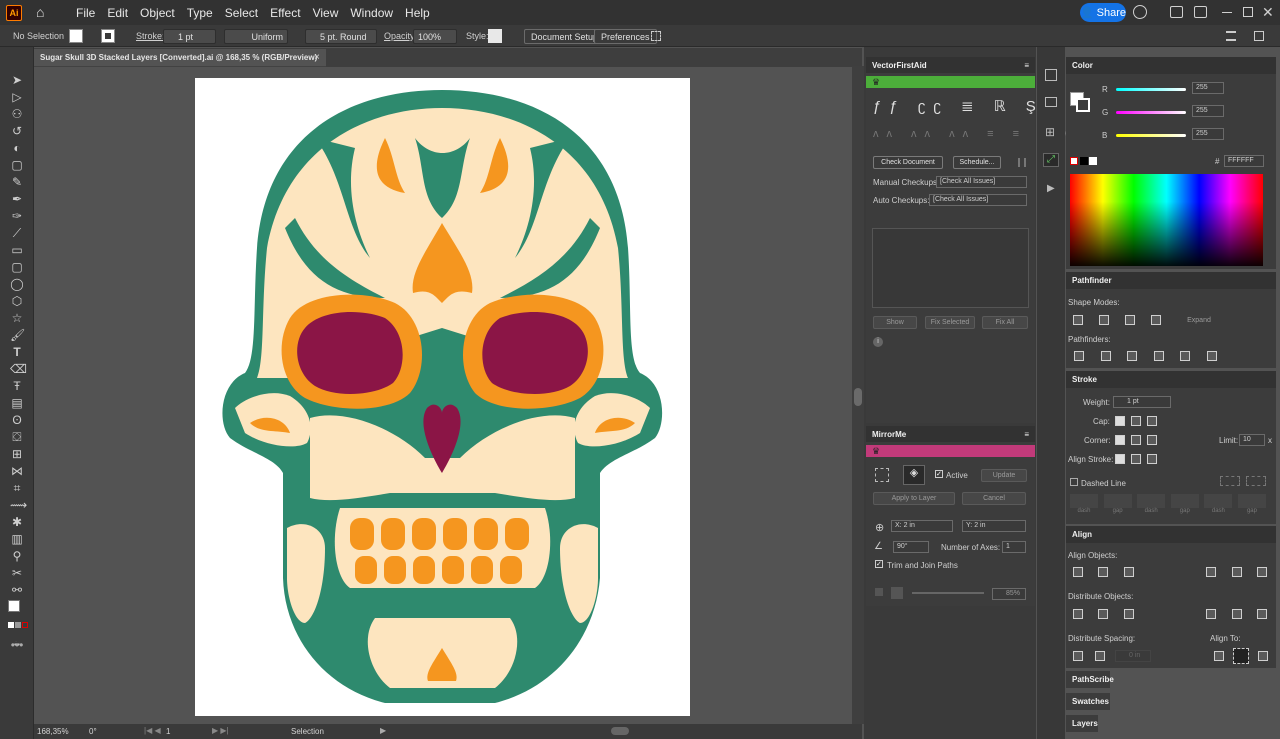 The image size is (1280, 739). Describe the element at coordinates (620, 731) in the screenshot. I see `horizontal-scroll-thumb` at that location.